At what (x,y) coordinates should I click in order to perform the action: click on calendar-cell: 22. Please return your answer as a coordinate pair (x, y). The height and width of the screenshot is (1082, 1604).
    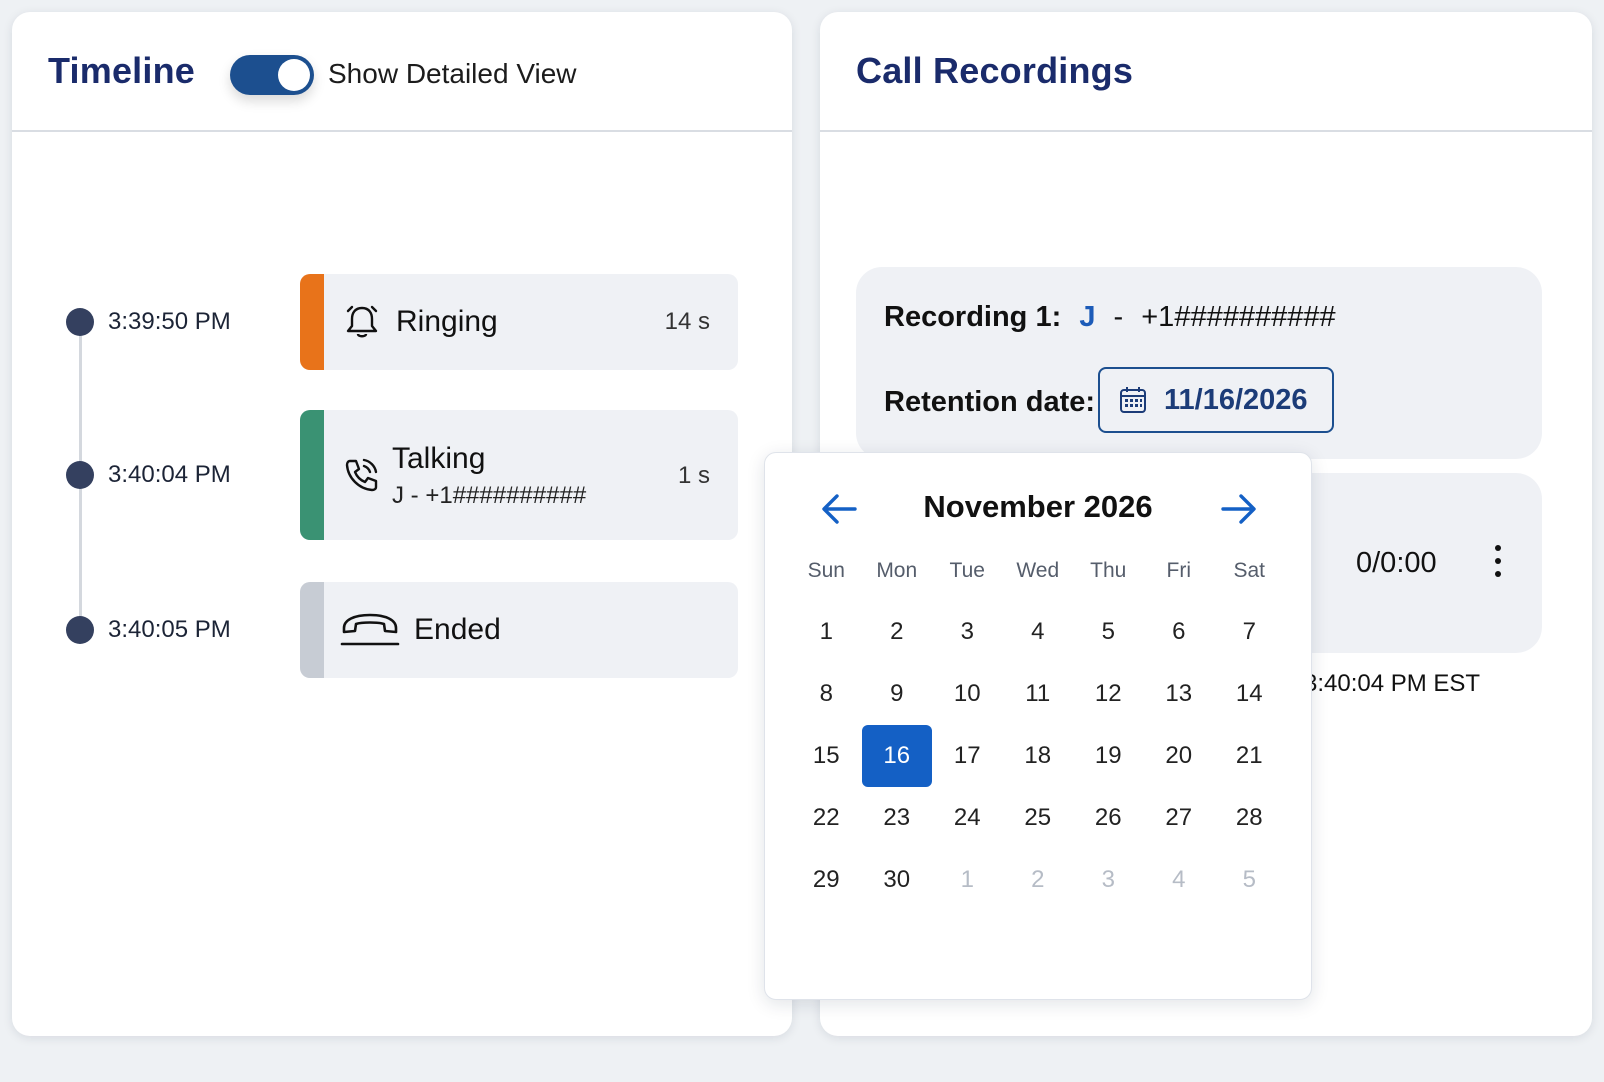
    Looking at the image, I should click on (826, 818).